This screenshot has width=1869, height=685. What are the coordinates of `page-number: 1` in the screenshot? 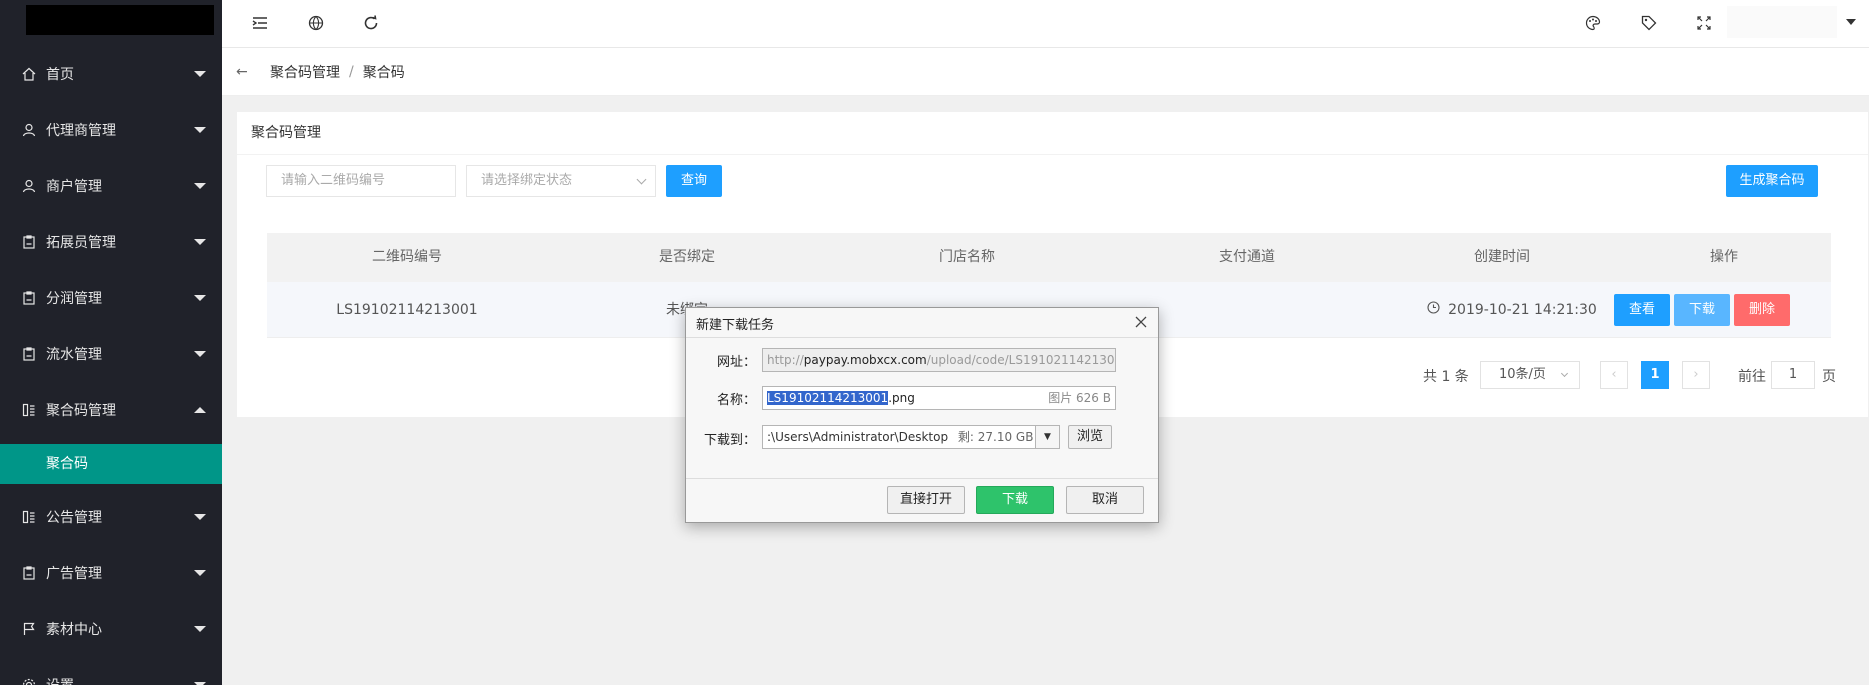 It's located at (1655, 375).